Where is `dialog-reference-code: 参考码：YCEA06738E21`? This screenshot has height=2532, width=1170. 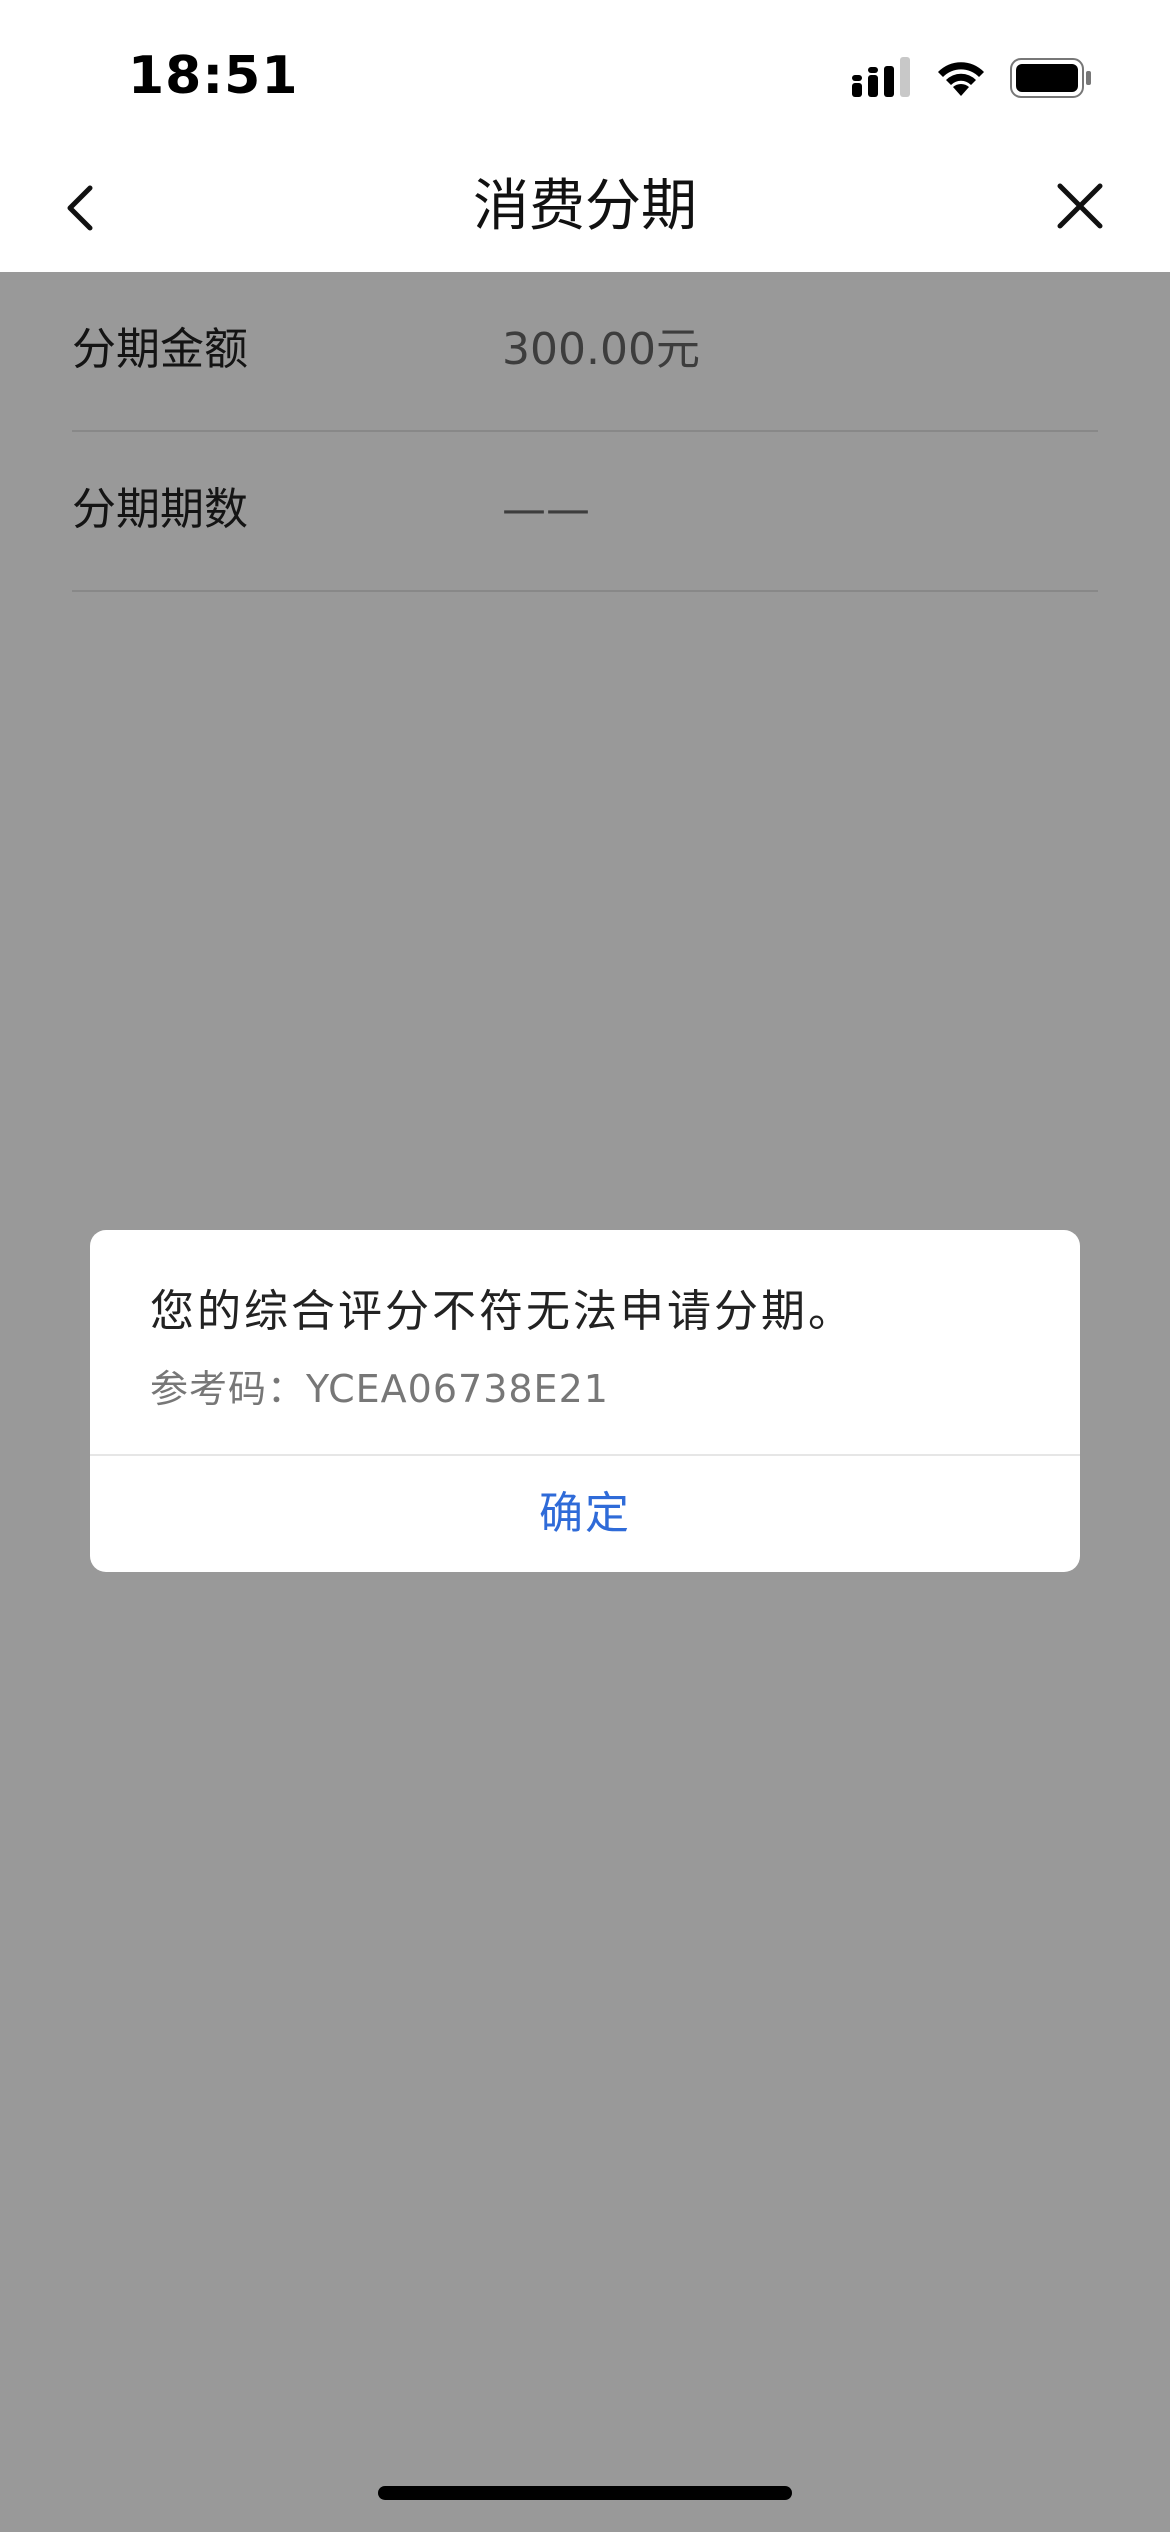 dialog-reference-code: 参考码：YCEA06738E21 is located at coordinates (379, 1389).